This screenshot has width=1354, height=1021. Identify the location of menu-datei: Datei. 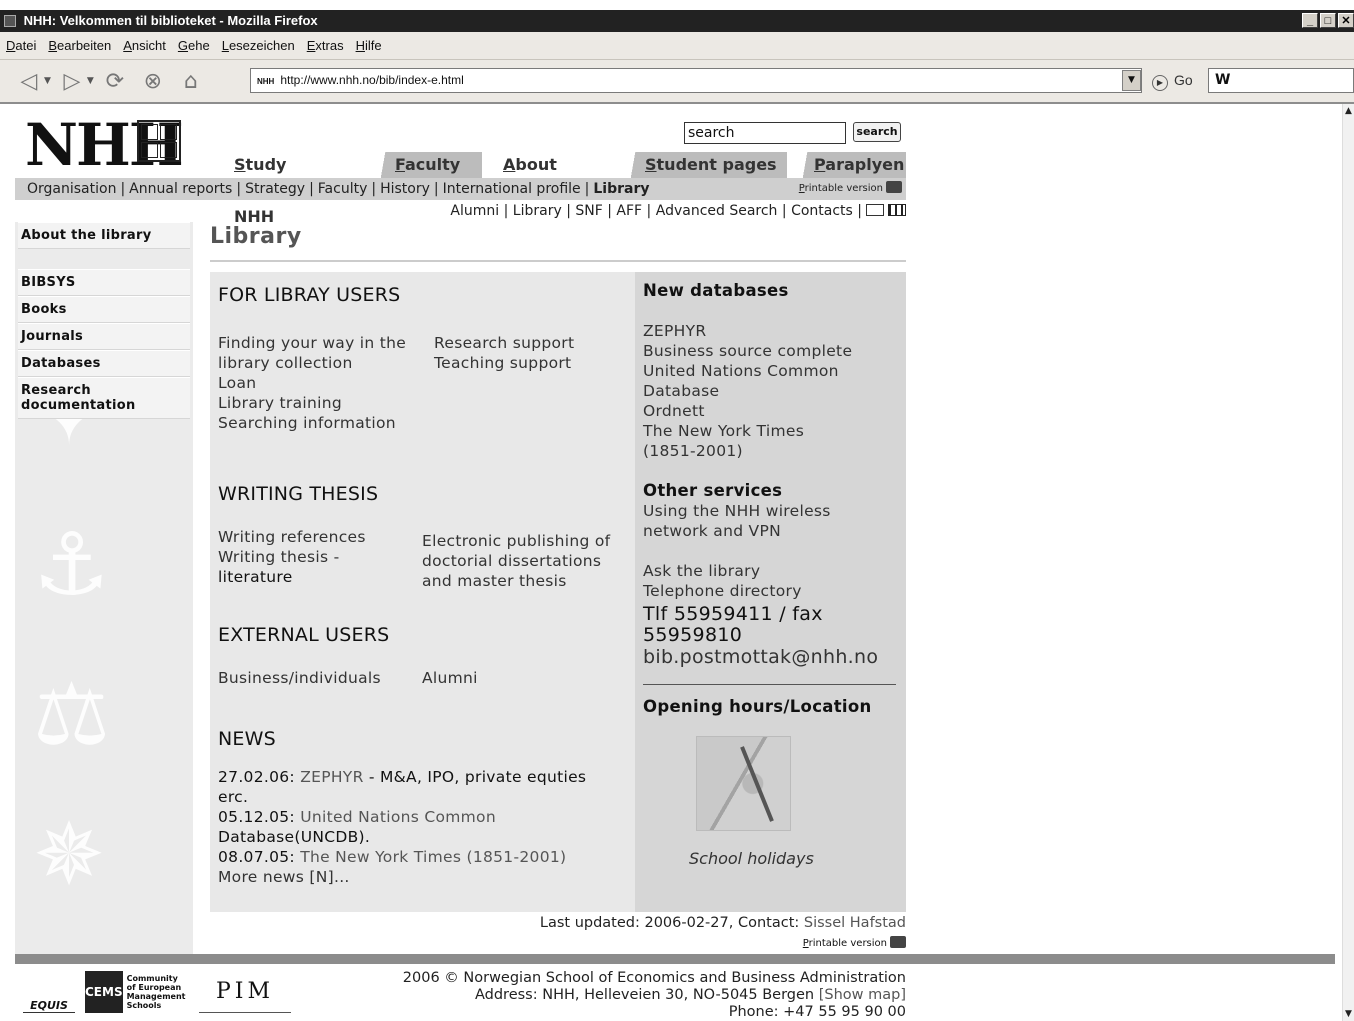
(21, 45).